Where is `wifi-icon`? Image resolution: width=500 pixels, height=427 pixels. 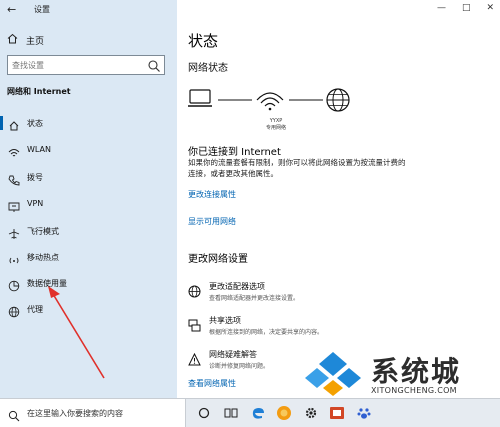
wifi-icon is located at coordinates (14, 150).